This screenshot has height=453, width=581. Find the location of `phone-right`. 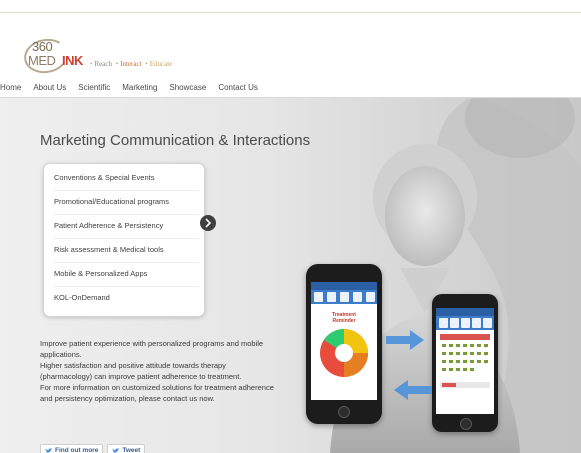

phone-right is located at coordinates (465, 363).